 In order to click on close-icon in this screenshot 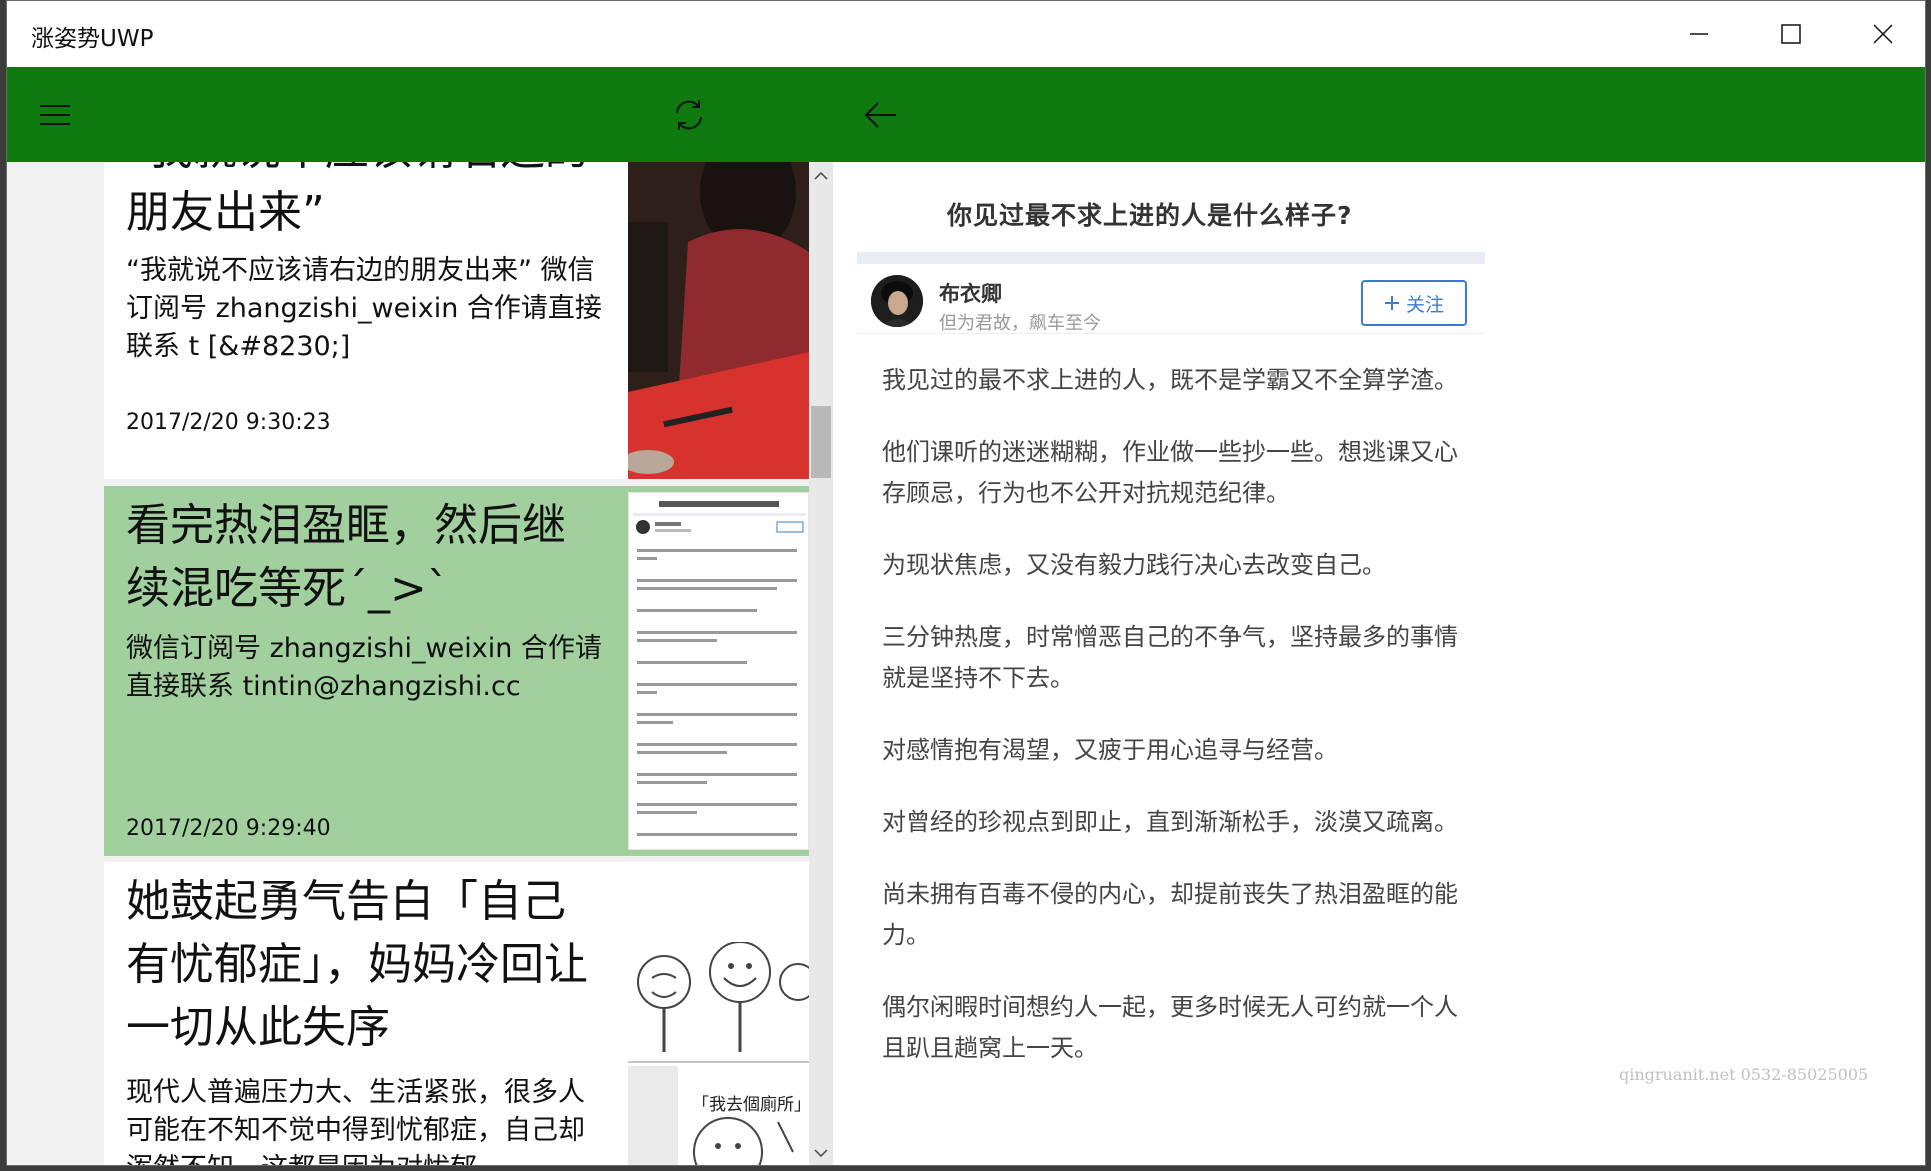, I will do `click(1883, 34)`.